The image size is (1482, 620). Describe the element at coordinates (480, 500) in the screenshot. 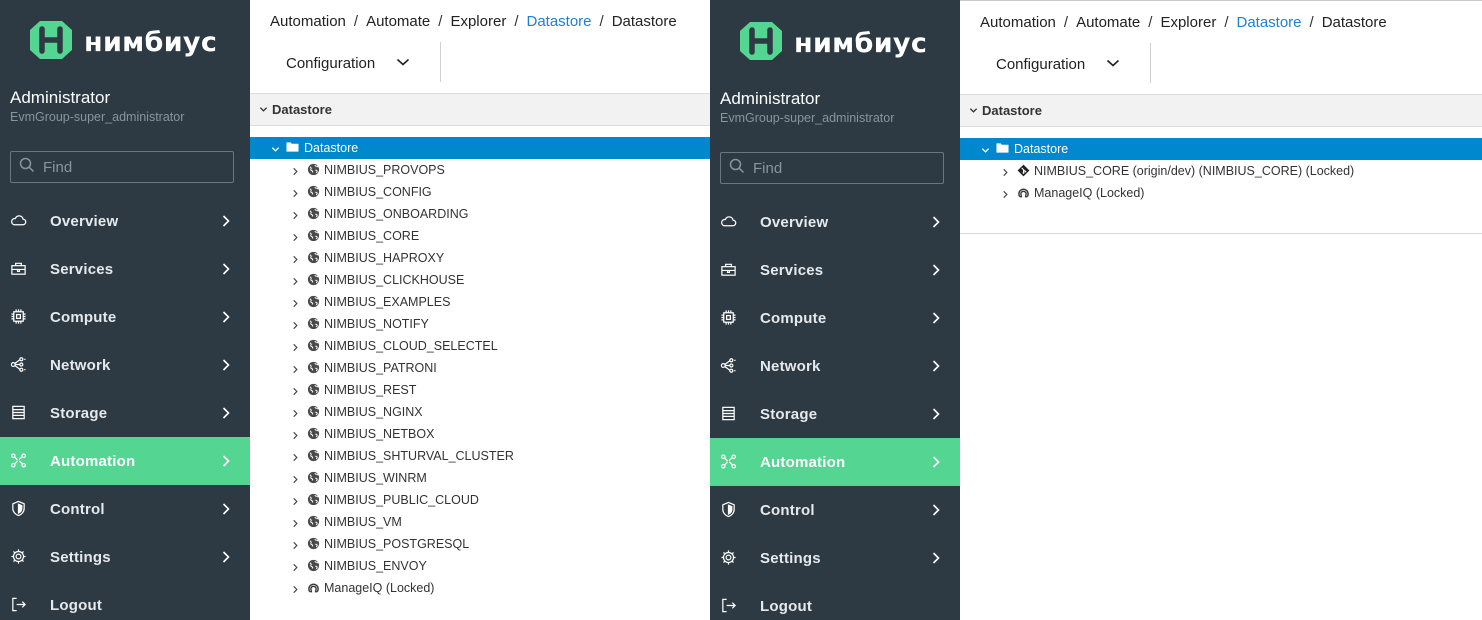

I see `tree-node: NIMBIUS_PUBLIC_CLOUD` at that location.